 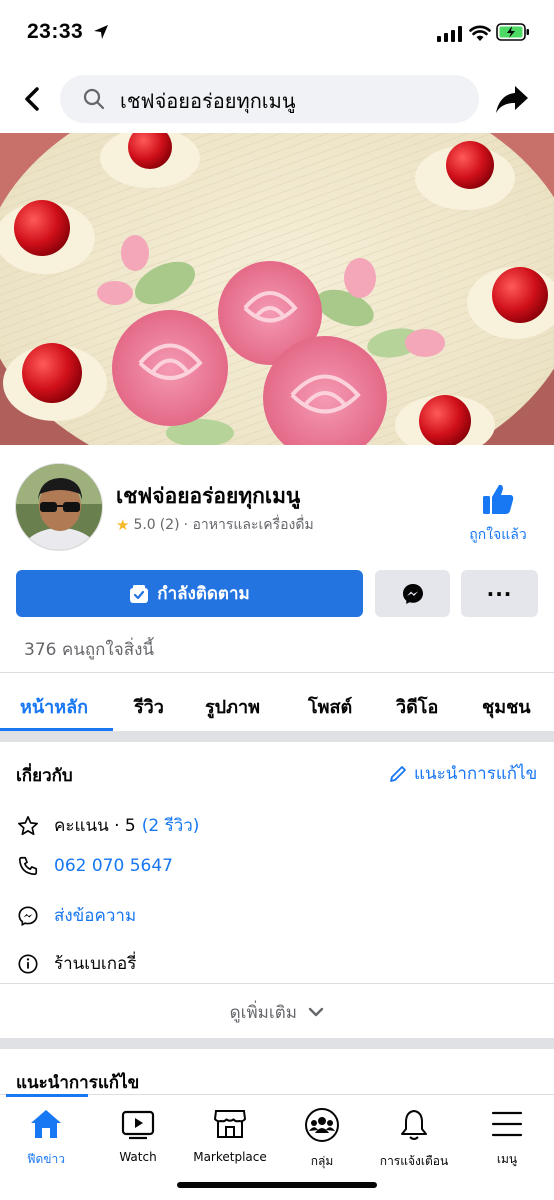 I want to click on share-icon, so click(x=512, y=99).